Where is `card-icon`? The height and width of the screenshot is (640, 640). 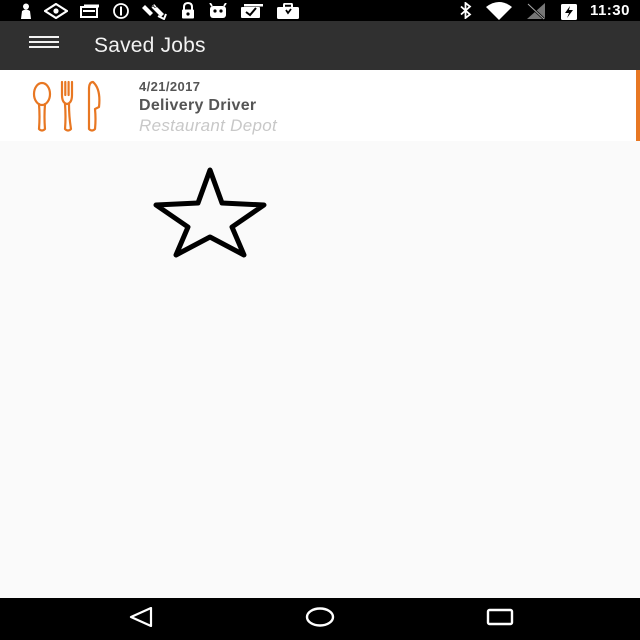 card-icon is located at coordinates (90, 11).